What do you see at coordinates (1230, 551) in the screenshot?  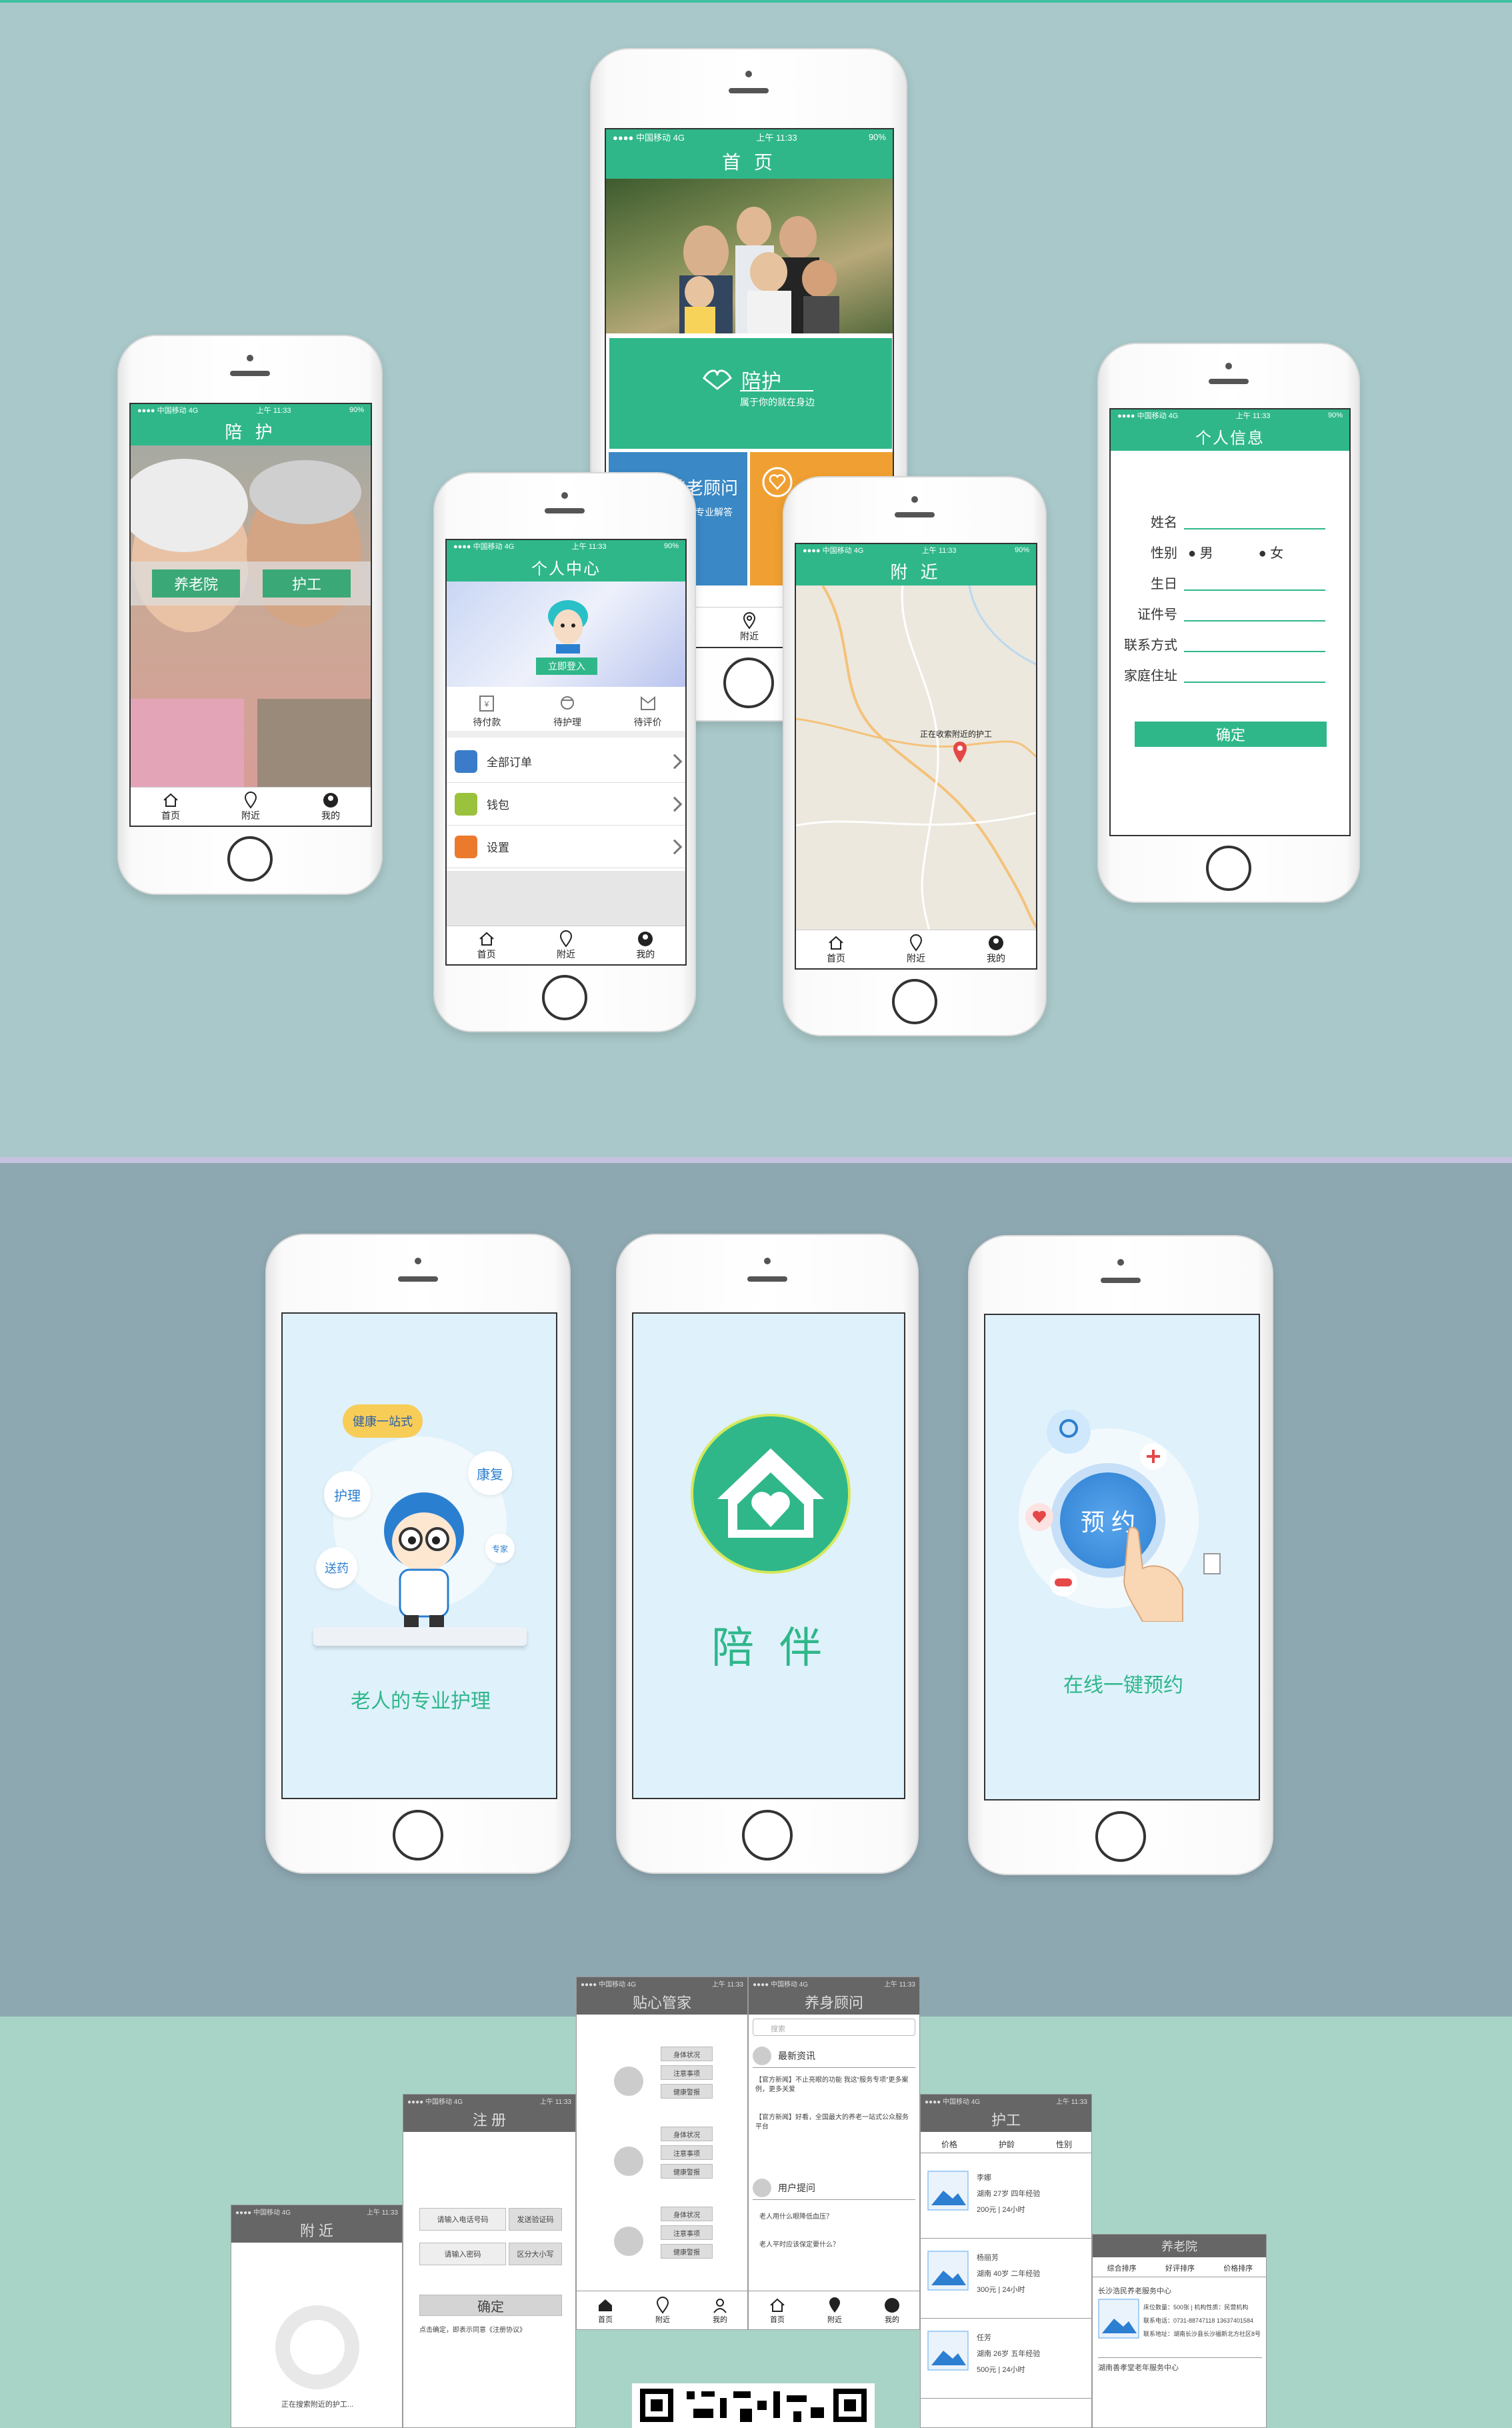 I see `field-gender: 性别 ● 男 ● 女` at bounding box center [1230, 551].